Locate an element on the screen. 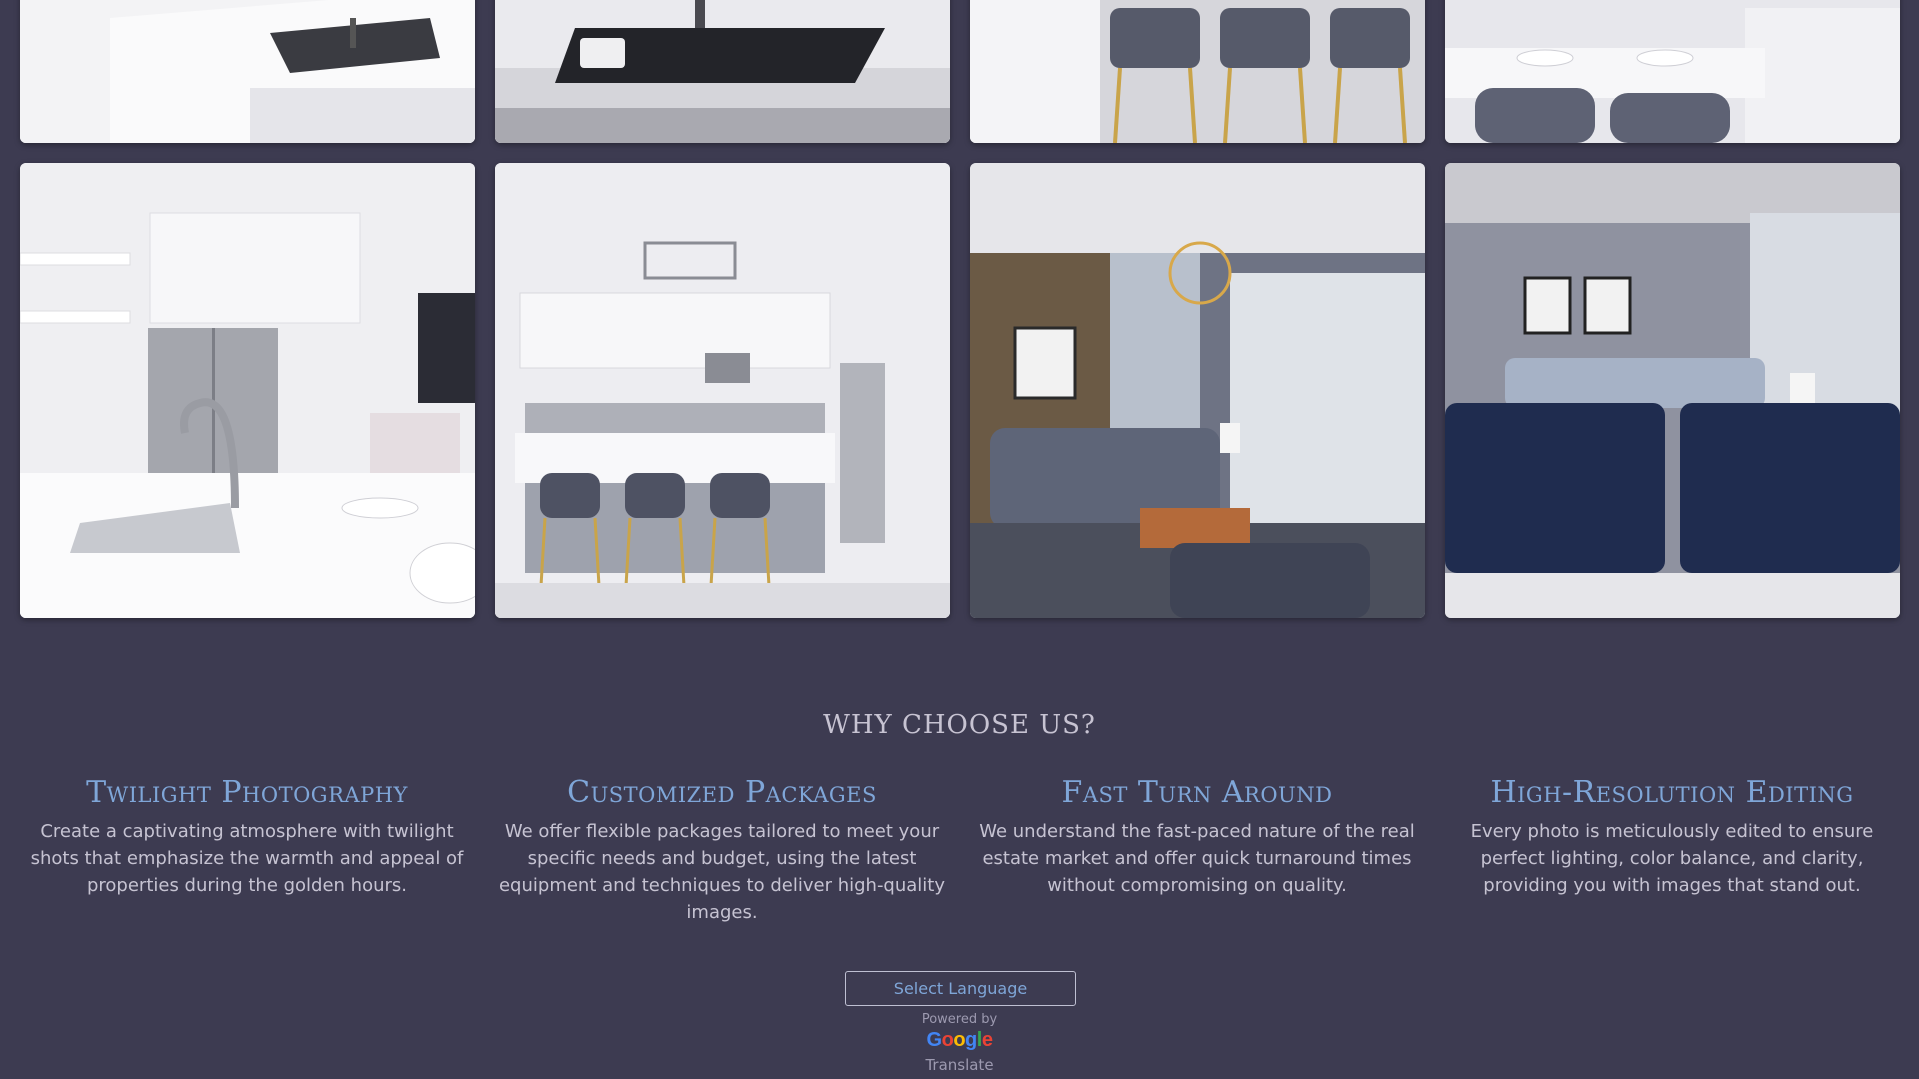 This screenshot has width=1919, height=1079. google-logo: Google is located at coordinates (959, 1040).